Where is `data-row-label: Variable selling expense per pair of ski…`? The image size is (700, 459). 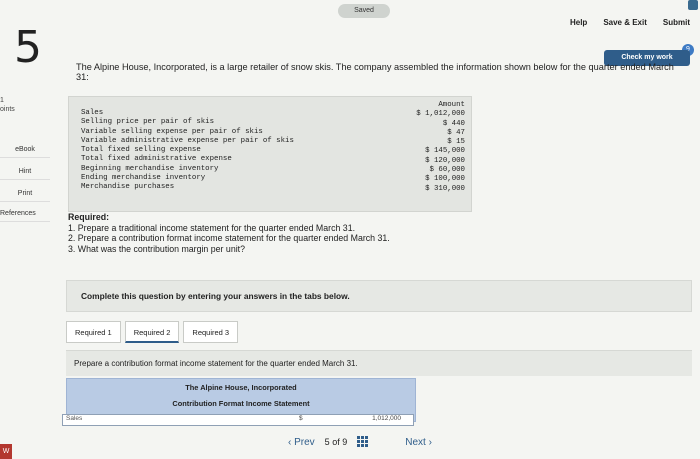 data-row-label: Variable selling expense per pair of ski… is located at coordinates (172, 131).